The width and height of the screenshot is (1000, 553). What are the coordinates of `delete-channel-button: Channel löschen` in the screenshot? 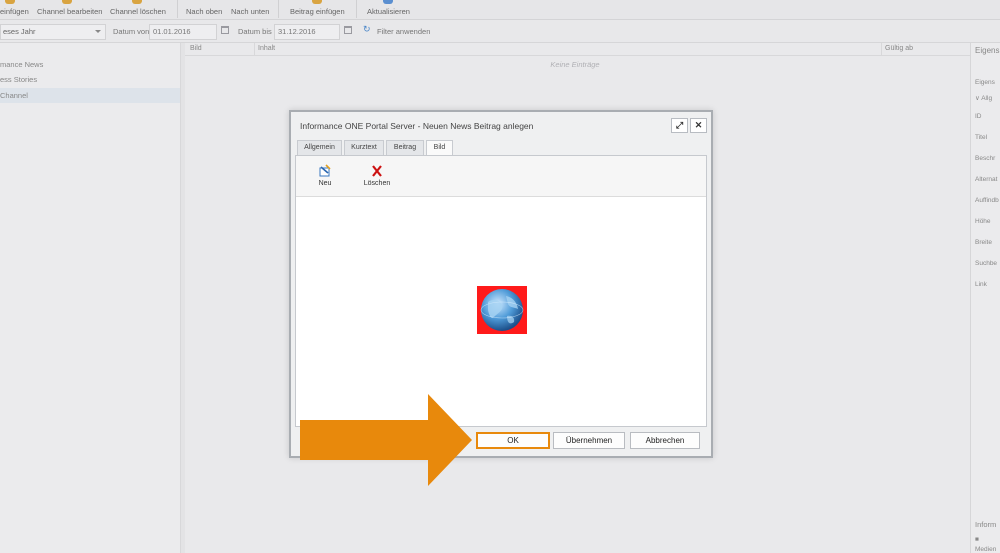 It's located at (138, 11).